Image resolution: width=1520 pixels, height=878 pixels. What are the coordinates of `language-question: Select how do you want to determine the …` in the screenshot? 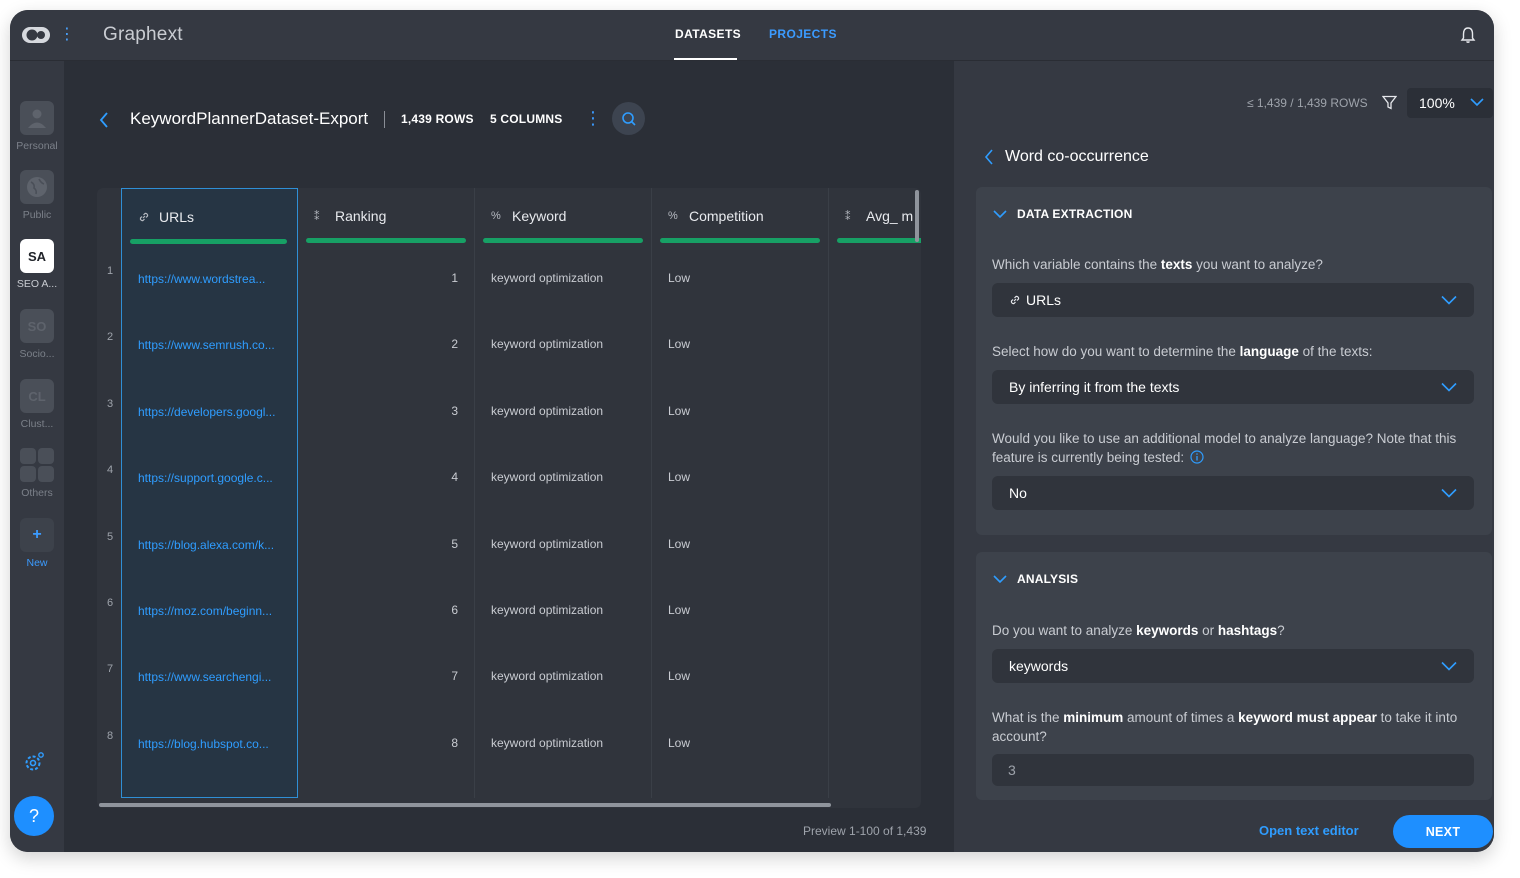 It's located at (1182, 351).